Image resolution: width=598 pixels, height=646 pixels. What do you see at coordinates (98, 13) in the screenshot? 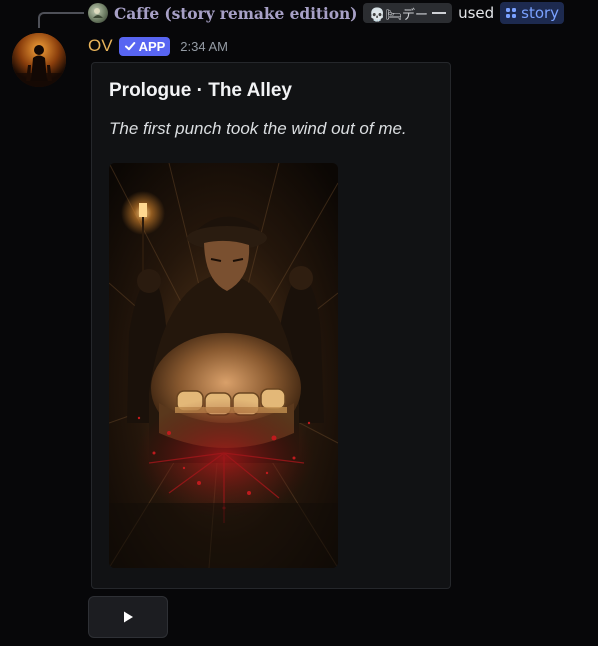
I see `reply-avatar` at bounding box center [98, 13].